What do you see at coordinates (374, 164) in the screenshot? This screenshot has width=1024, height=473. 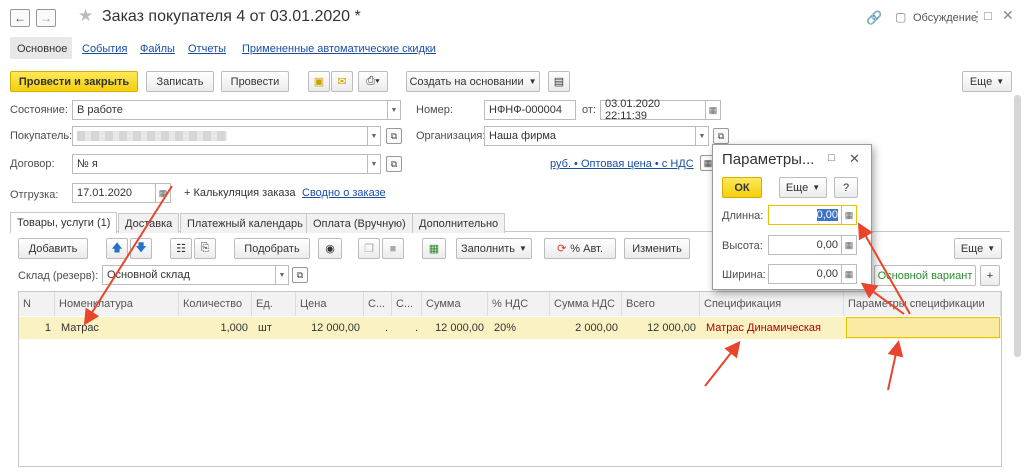 I see `contract-dropdown-icon: ▼` at bounding box center [374, 164].